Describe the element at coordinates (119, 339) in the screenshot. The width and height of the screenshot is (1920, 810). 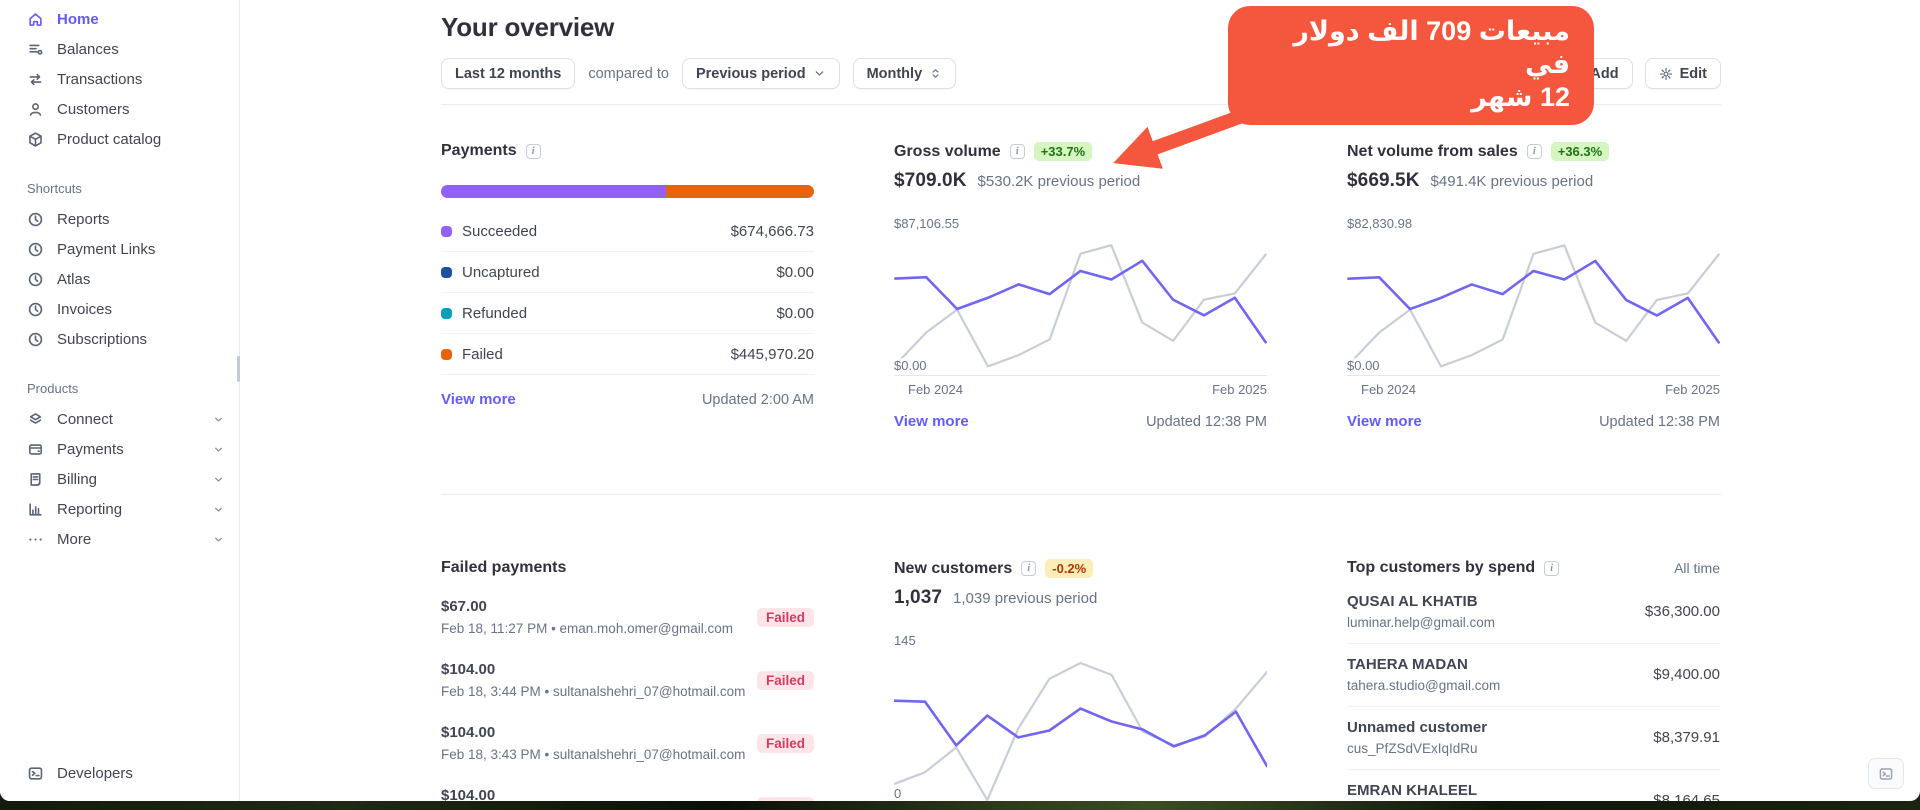
I see `sidebar-item-subscriptions: Subscriptions` at that location.